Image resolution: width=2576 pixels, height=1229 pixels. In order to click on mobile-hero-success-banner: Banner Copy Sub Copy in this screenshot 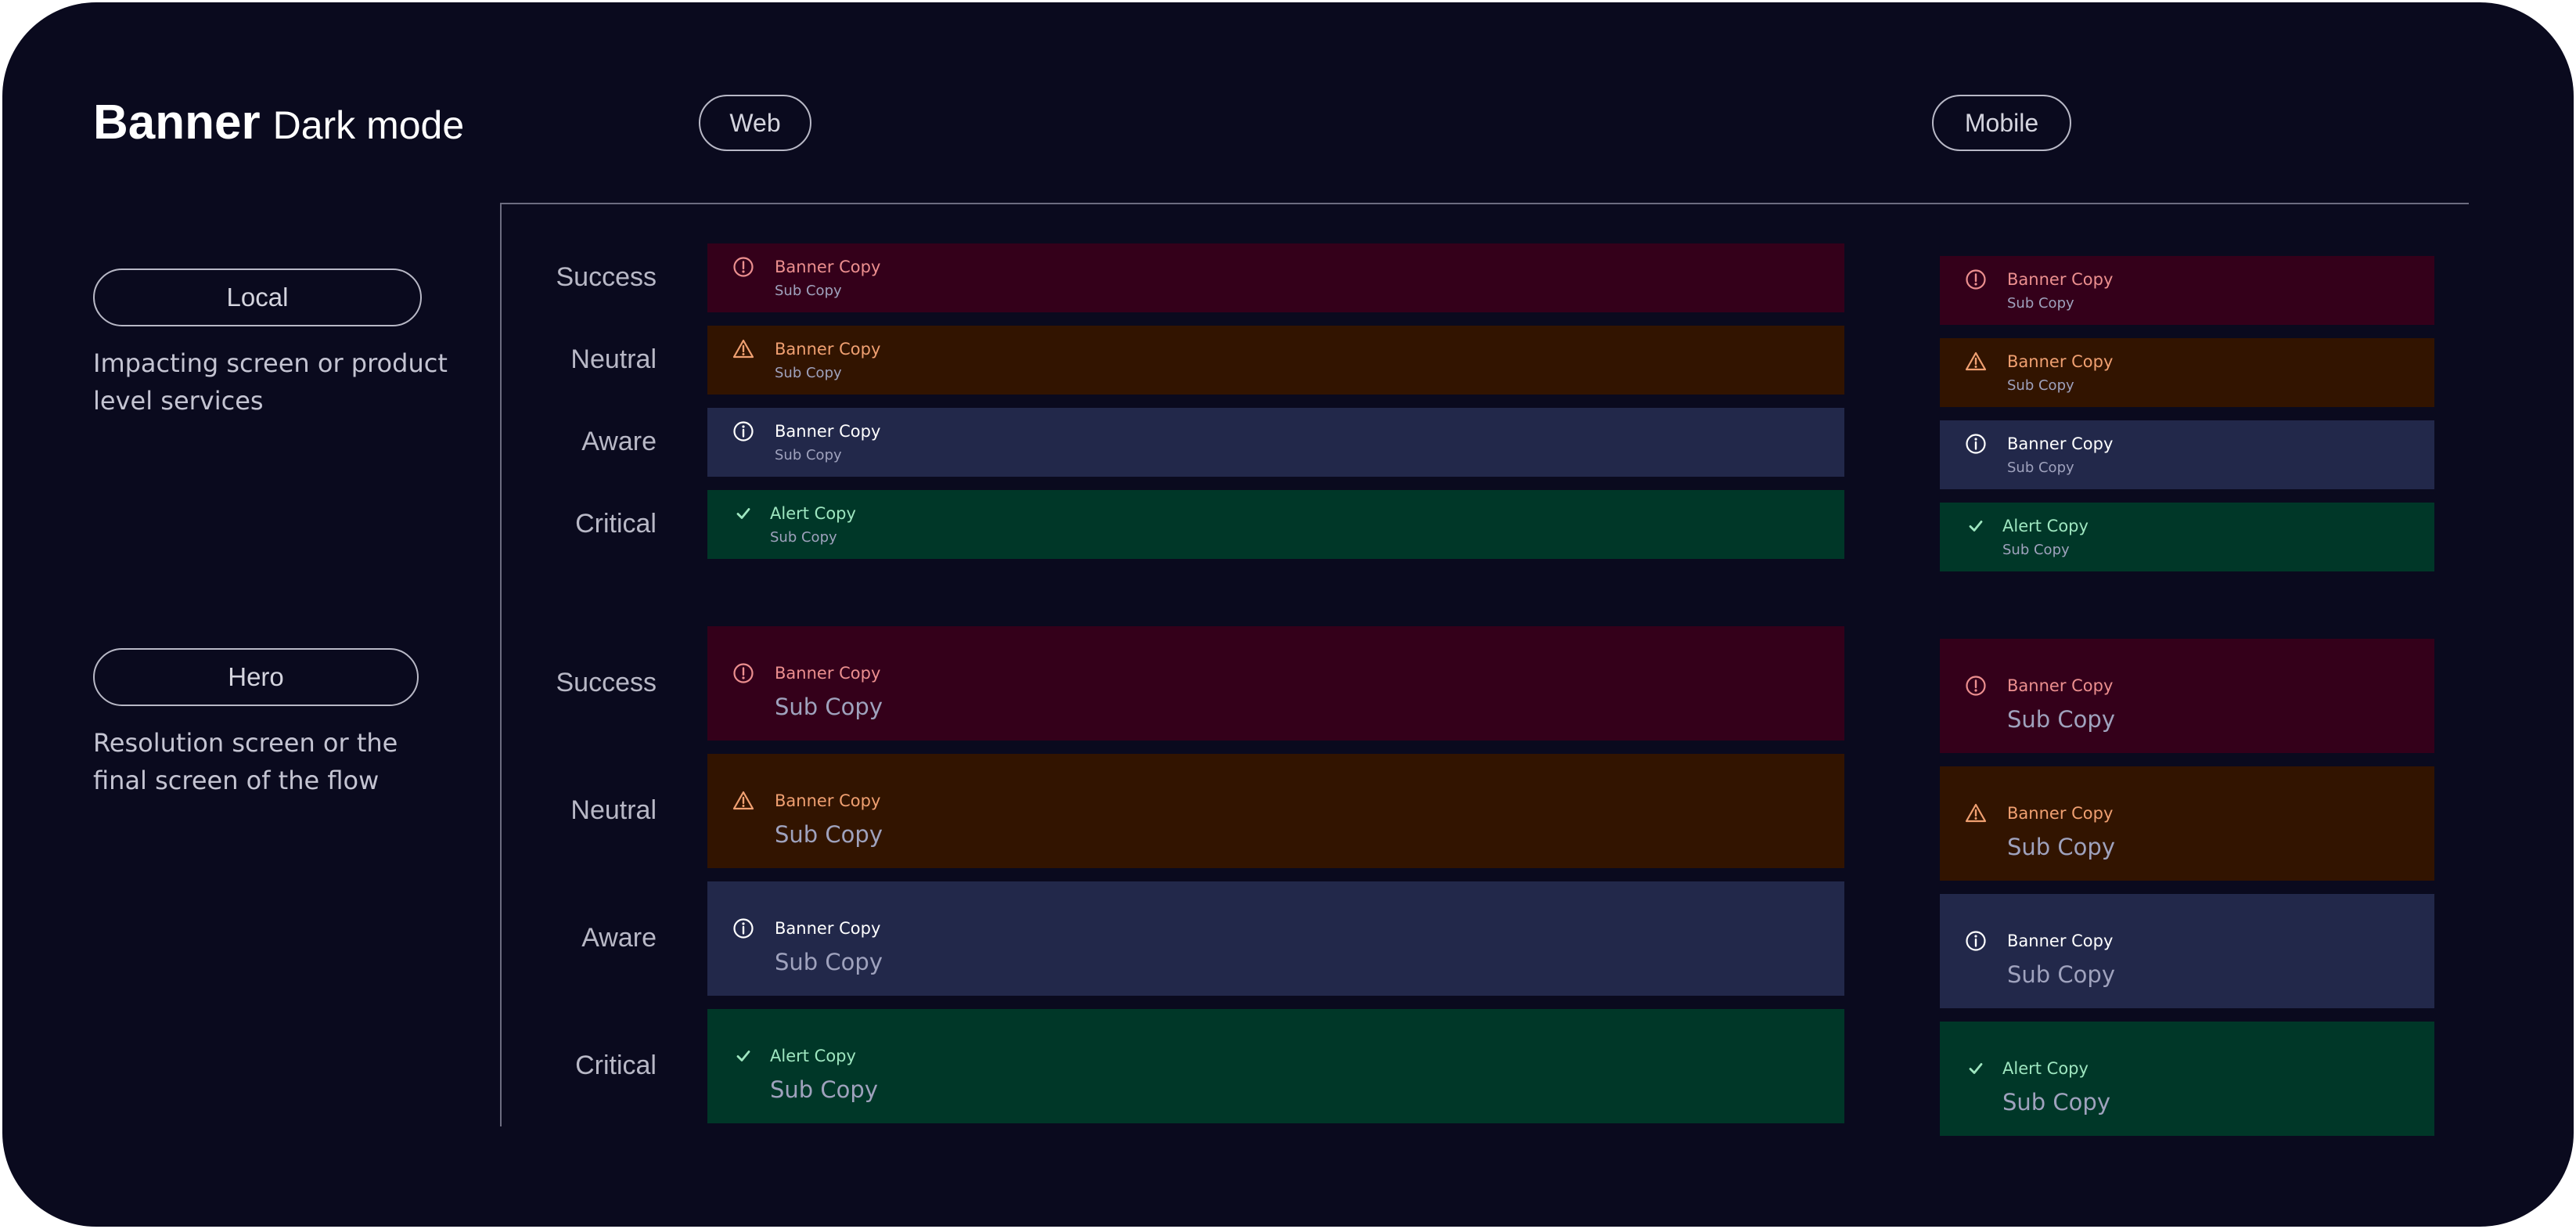, I will do `click(2187, 696)`.